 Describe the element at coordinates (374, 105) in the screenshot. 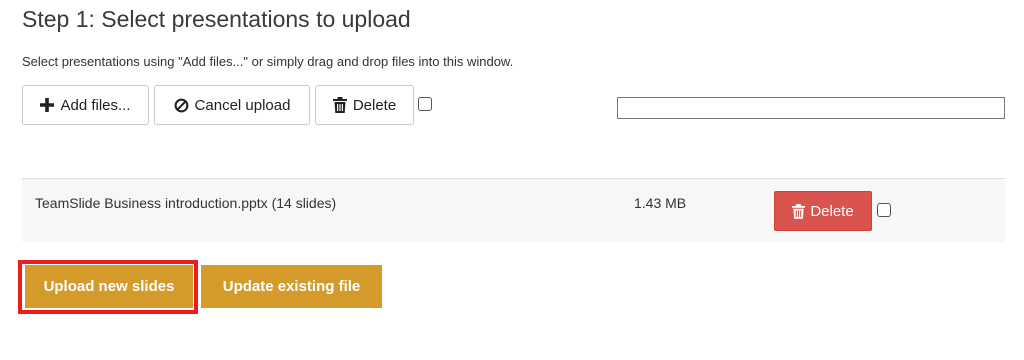

I see `delete-selected-label: Delete` at that location.